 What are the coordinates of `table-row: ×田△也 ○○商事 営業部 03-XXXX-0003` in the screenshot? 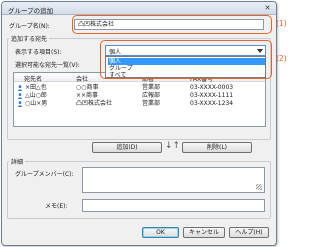 It's located at (139, 88).